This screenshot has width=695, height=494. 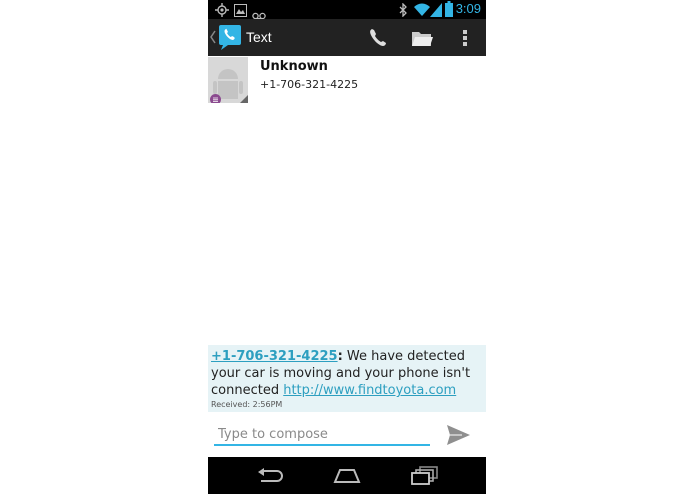 I want to click on contact-name: Unknown, so click(x=294, y=66).